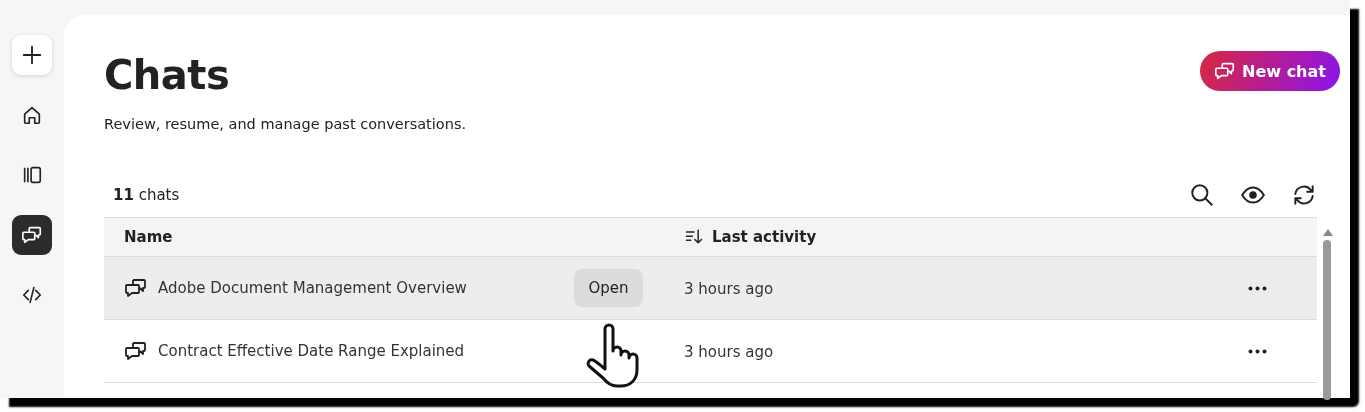  What do you see at coordinates (960, 237) in the screenshot?
I see `column-header: Last activity` at bounding box center [960, 237].